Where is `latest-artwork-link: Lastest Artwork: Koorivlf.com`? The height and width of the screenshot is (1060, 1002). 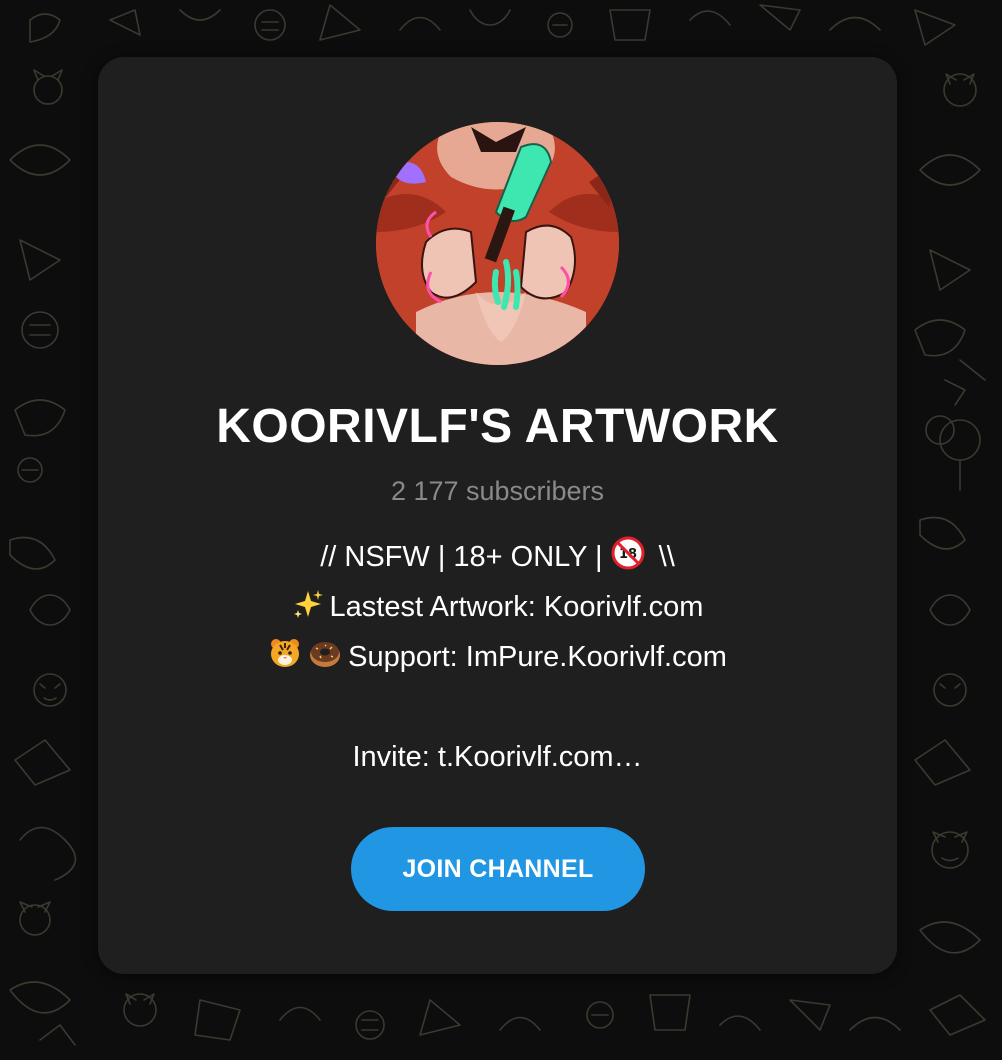 latest-artwork-link: Lastest Artwork: Koorivlf.com is located at coordinates (517, 607).